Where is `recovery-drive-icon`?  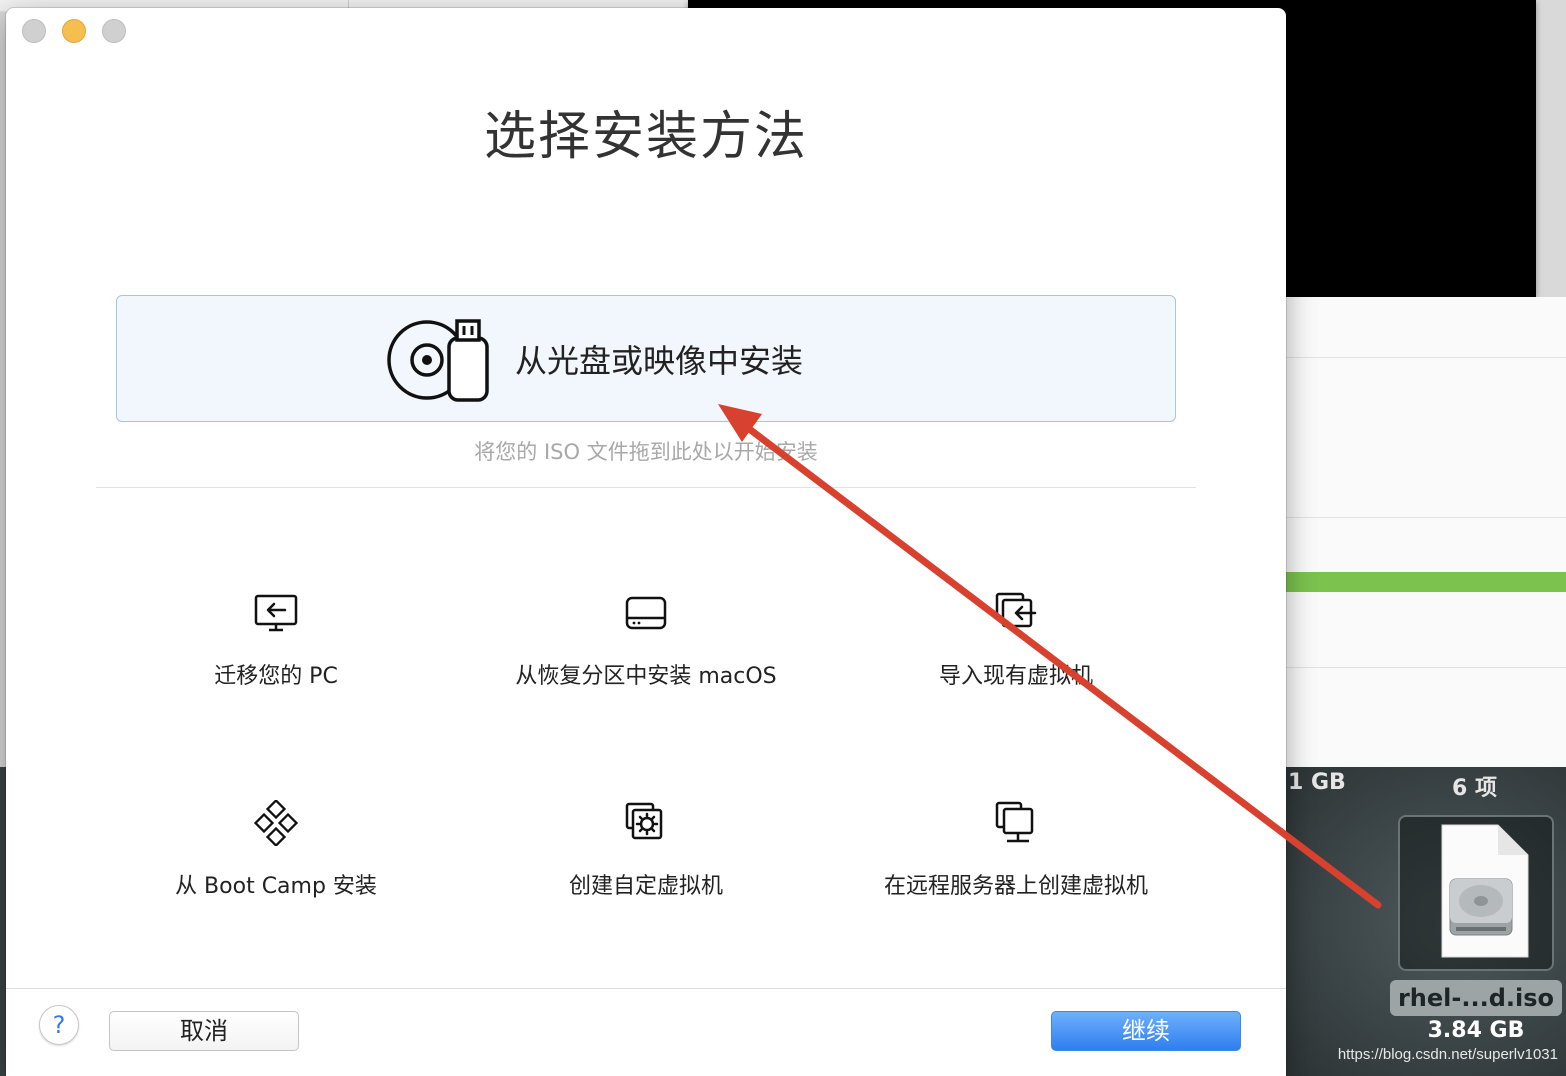 recovery-drive-icon is located at coordinates (646, 613).